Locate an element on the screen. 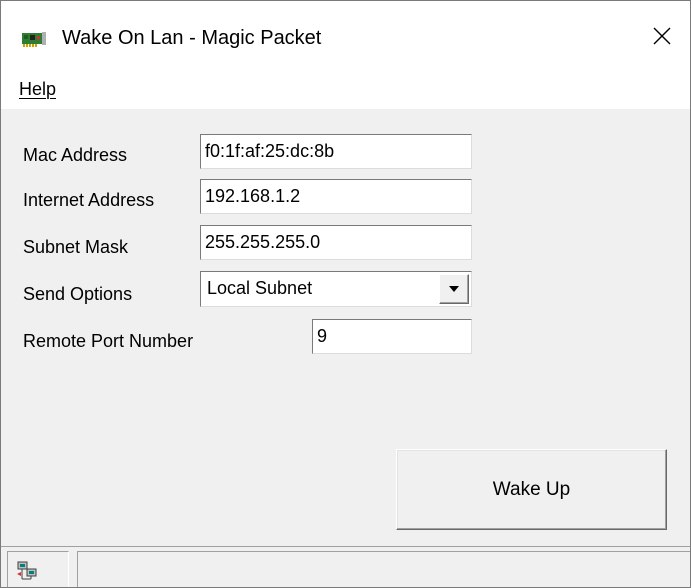 This screenshot has width=691, height=588. menu-help: Help is located at coordinates (37, 89).